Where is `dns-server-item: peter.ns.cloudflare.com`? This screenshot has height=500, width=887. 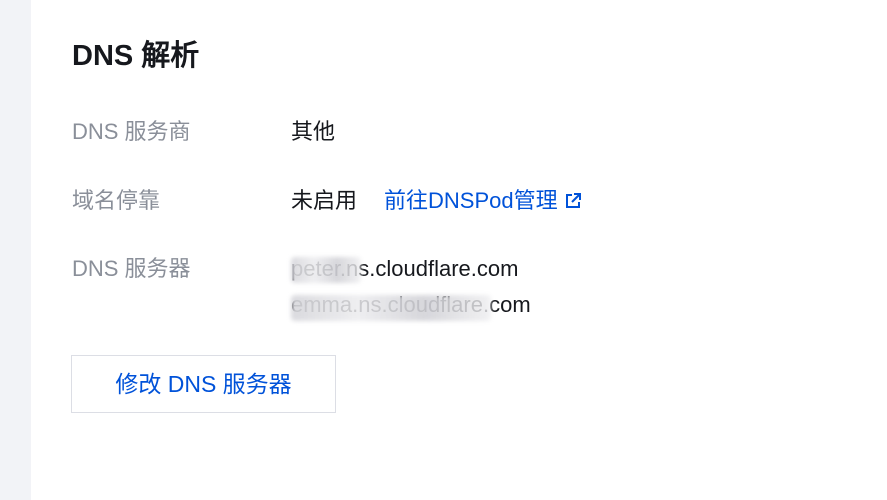 dns-server-item: peter.ns.cloudflare.com is located at coordinates (411, 269).